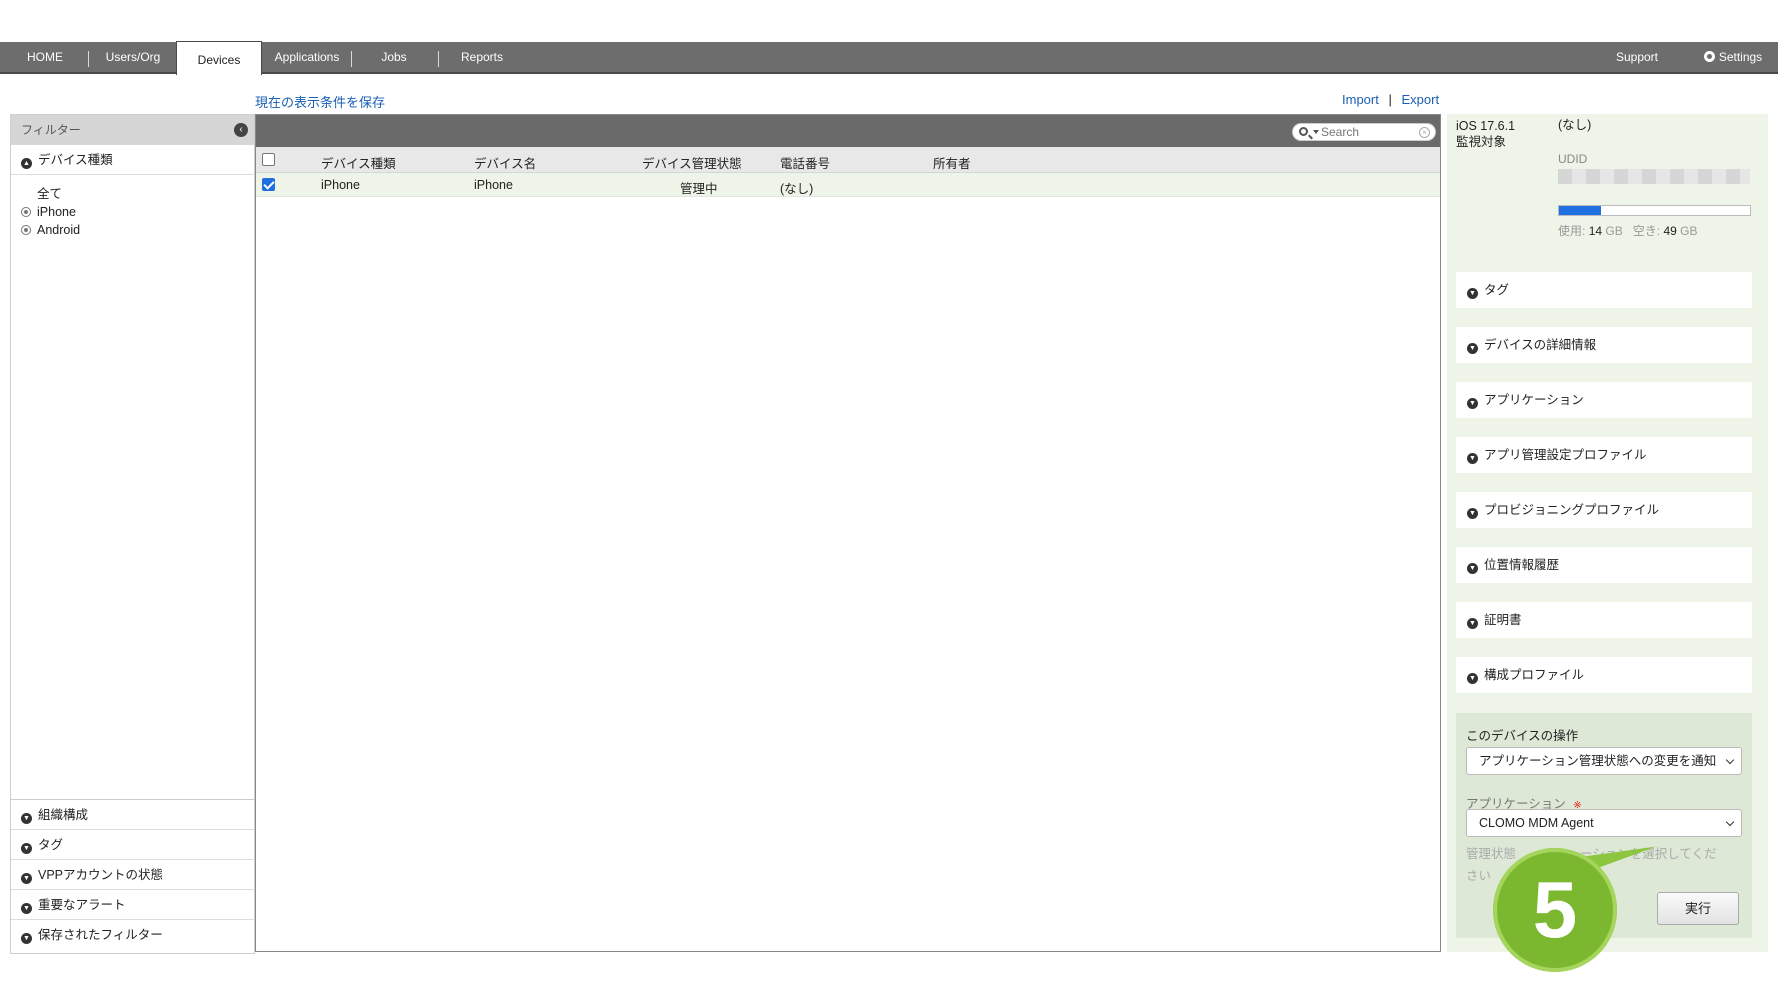 The width and height of the screenshot is (1778, 1000). Describe the element at coordinates (482, 57) in the screenshot. I see `nav-reports: Reports` at that location.